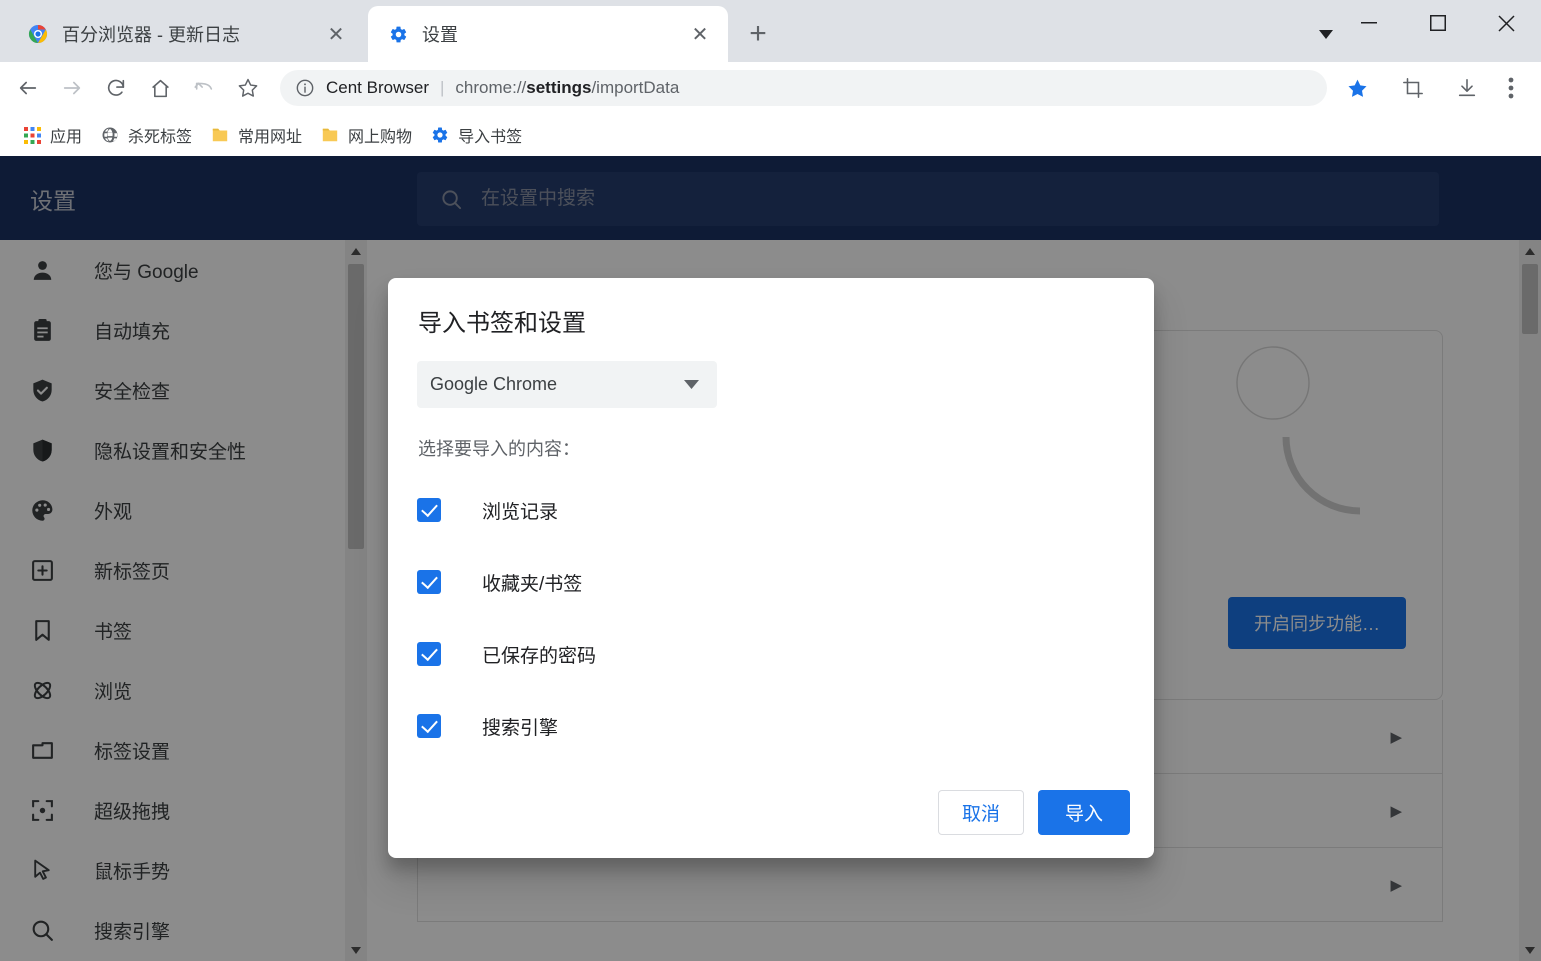 The height and width of the screenshot is (961, 1541). What do you see at coordinates (1413, 88) in the screenshot?
I see `crop-icon` at bounding box center [1413, 88].